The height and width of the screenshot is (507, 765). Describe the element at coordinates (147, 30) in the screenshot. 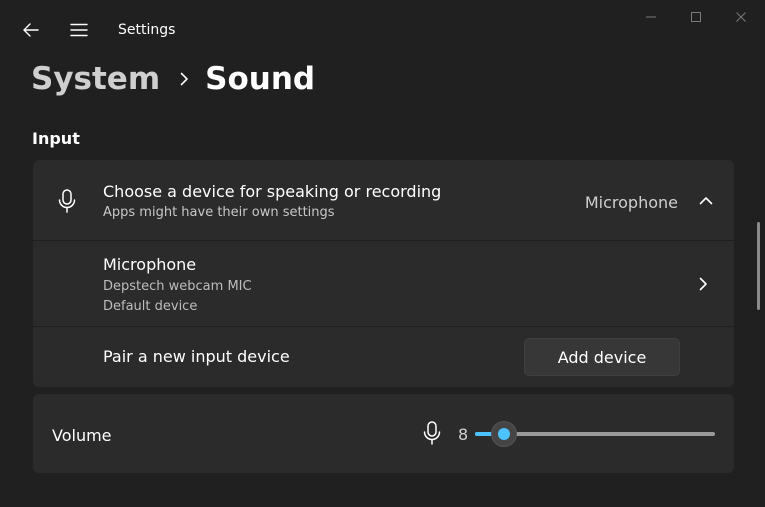

I see `window-title: Settings` at that location.